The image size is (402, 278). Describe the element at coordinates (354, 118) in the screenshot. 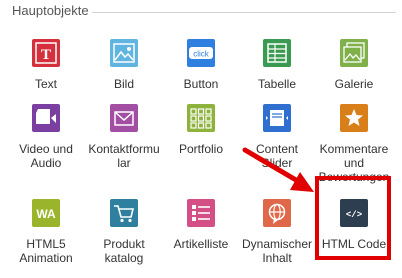

I see `star-comment-icon` at that location.